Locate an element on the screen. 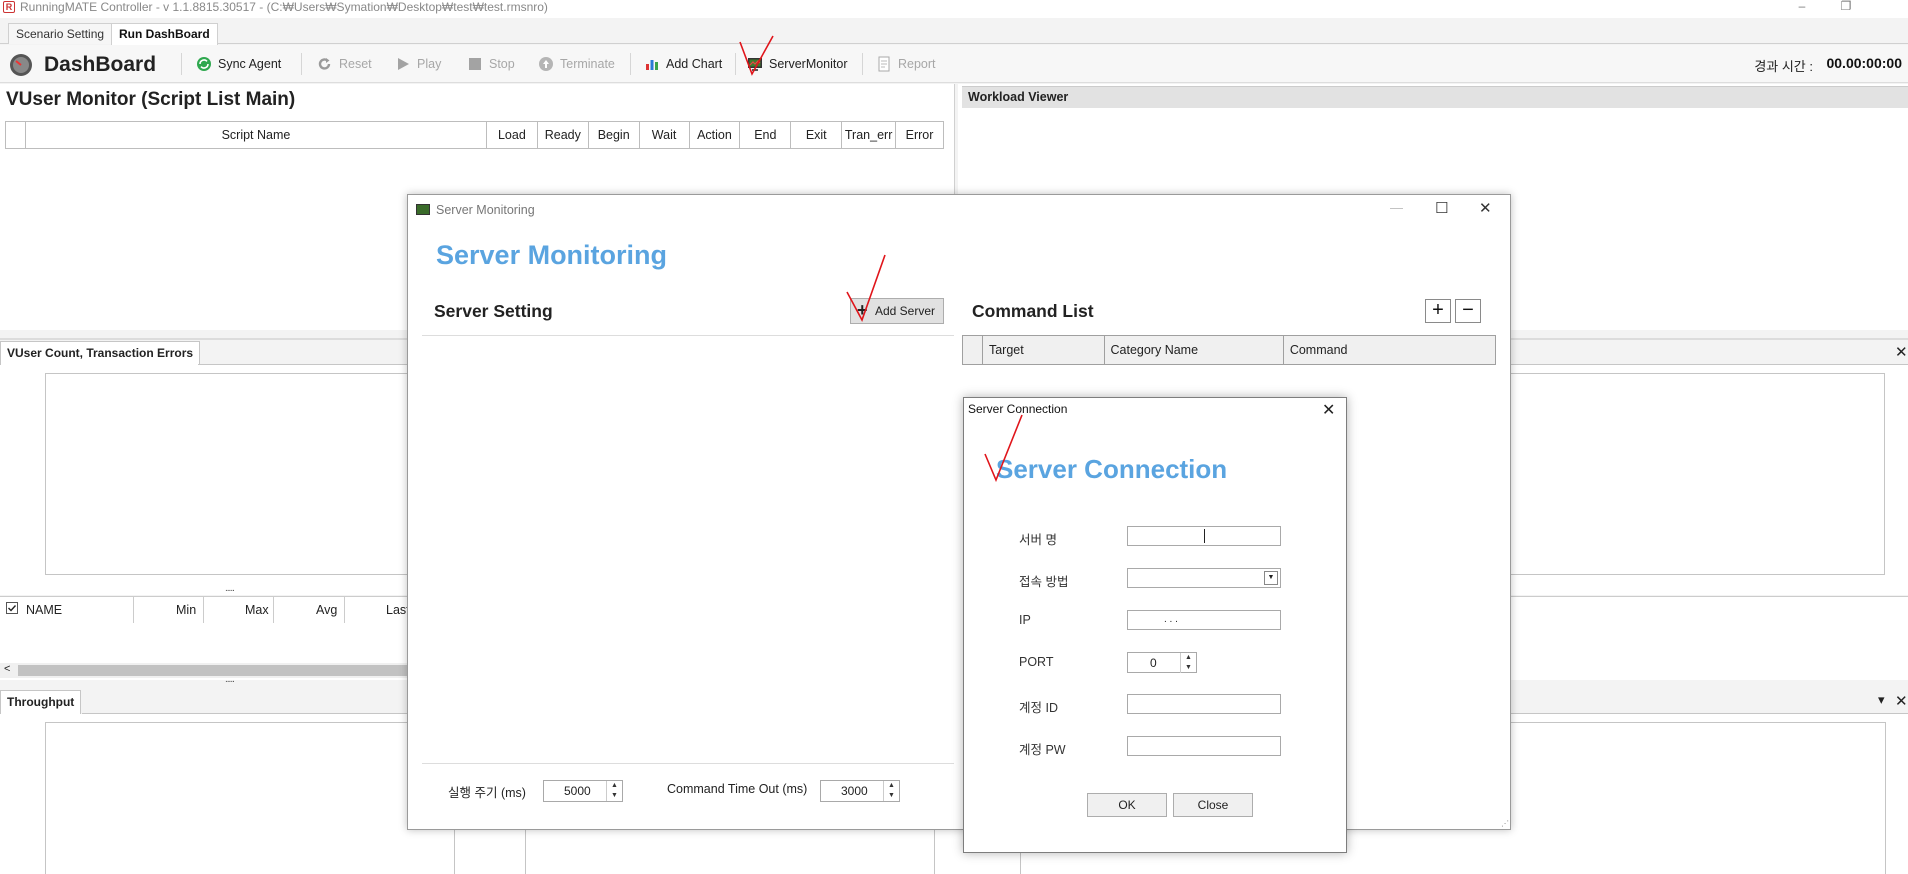 The width and height of the screenshot is (1908, 874). scroll-left-icon: < is located at coordinates (7, 669).